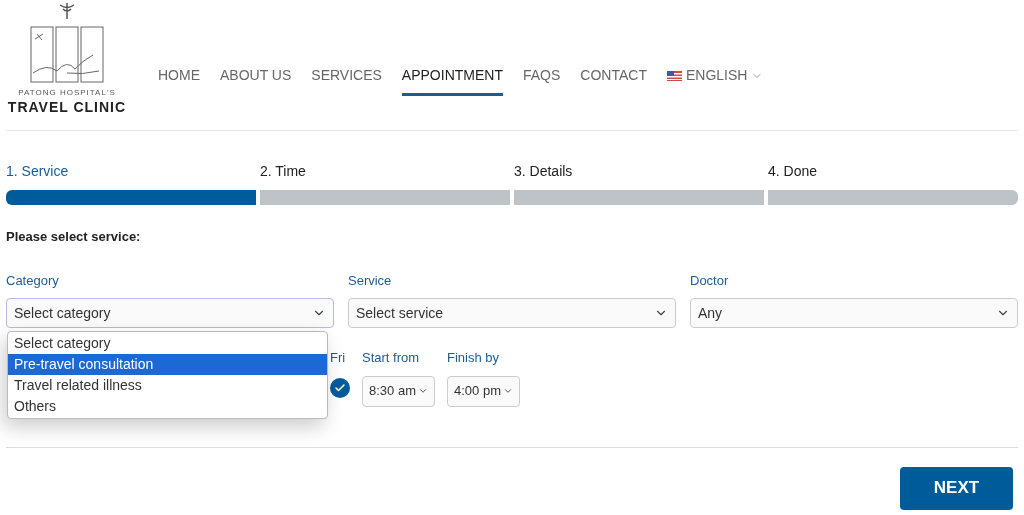 This screenshot has width=1024, height=515. I want to click on step-label: 1. Service, so click(38, 171).